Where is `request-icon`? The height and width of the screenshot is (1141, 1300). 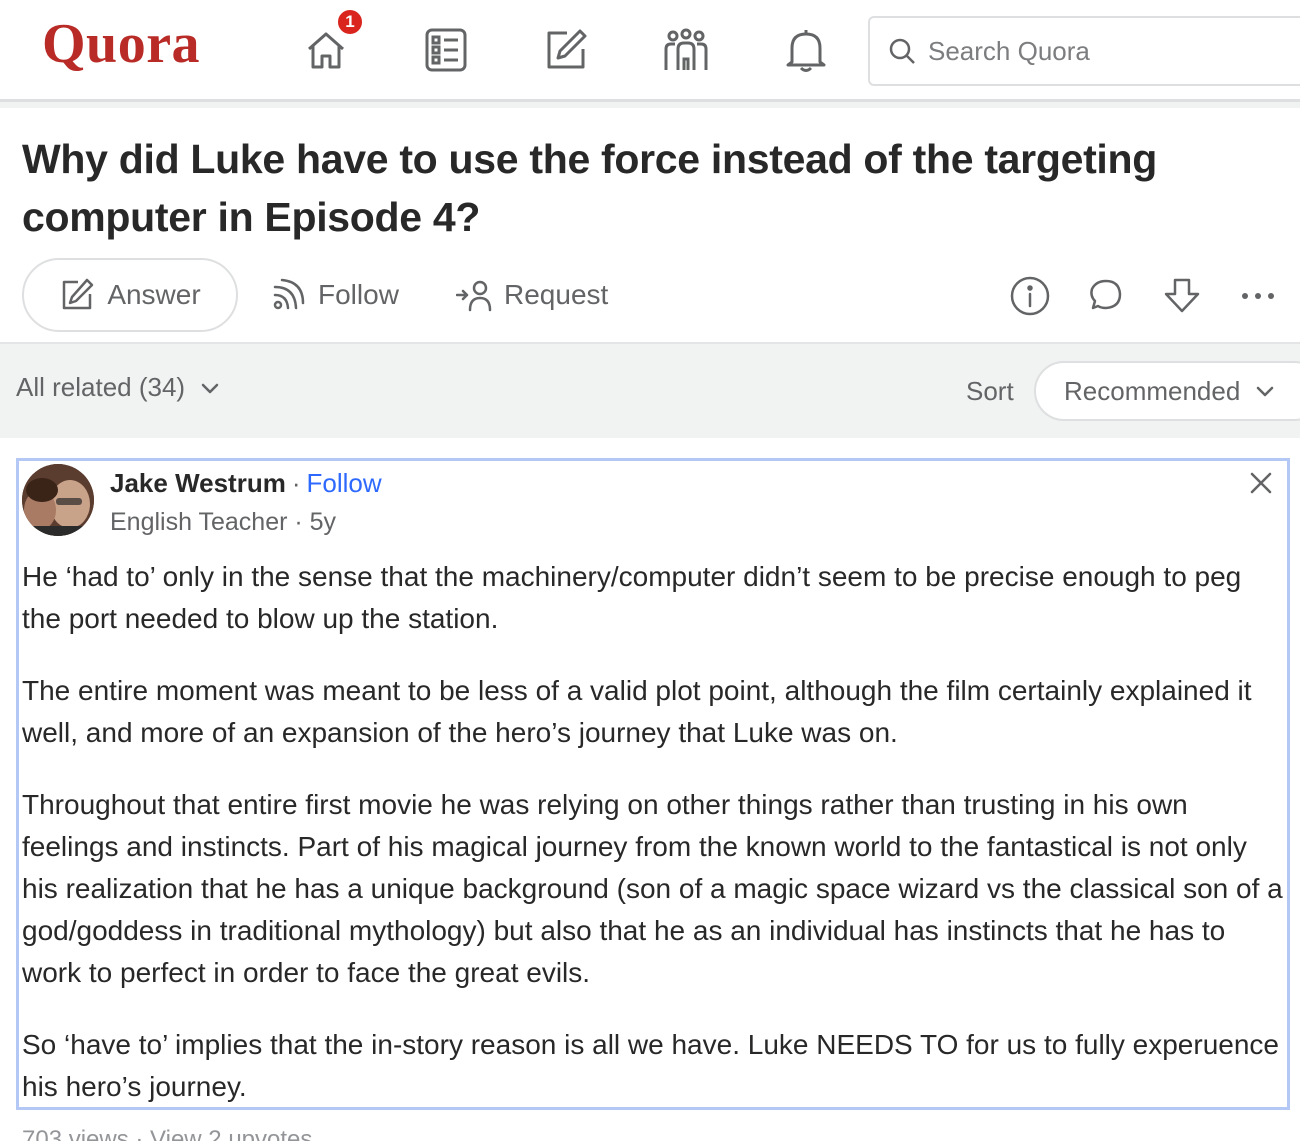
request-icon is located at coordinates (474, 296).